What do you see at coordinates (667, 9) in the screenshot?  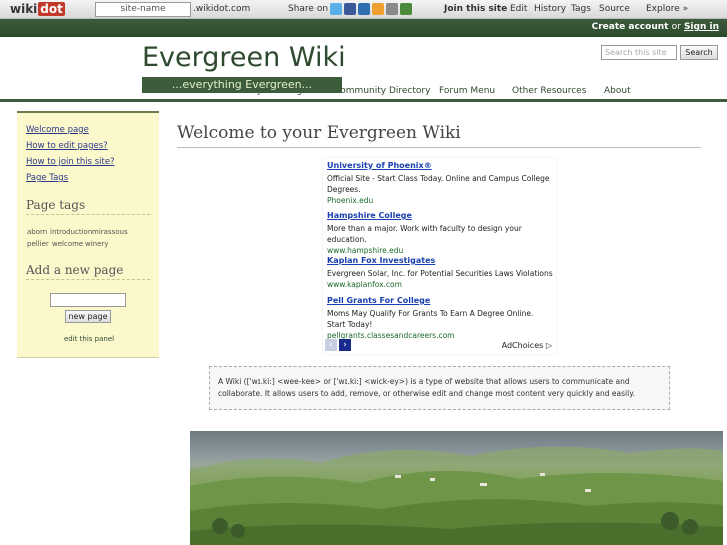 I see `explore-menu: Explore »` at bounding box center [667, 9].